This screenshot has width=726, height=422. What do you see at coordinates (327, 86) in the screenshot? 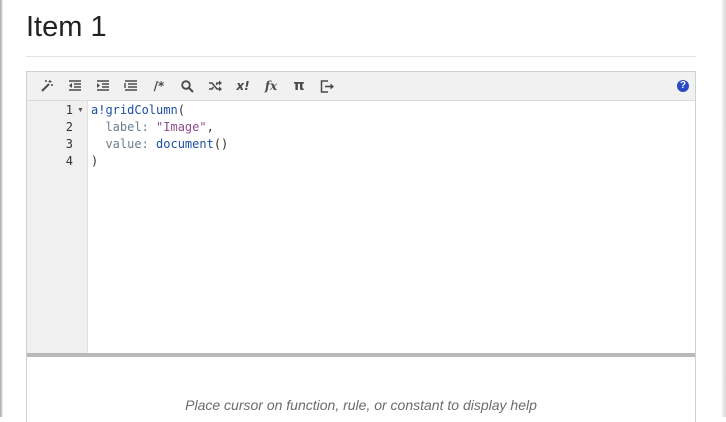
I see `export-icon` at bounding box center [327, 86].